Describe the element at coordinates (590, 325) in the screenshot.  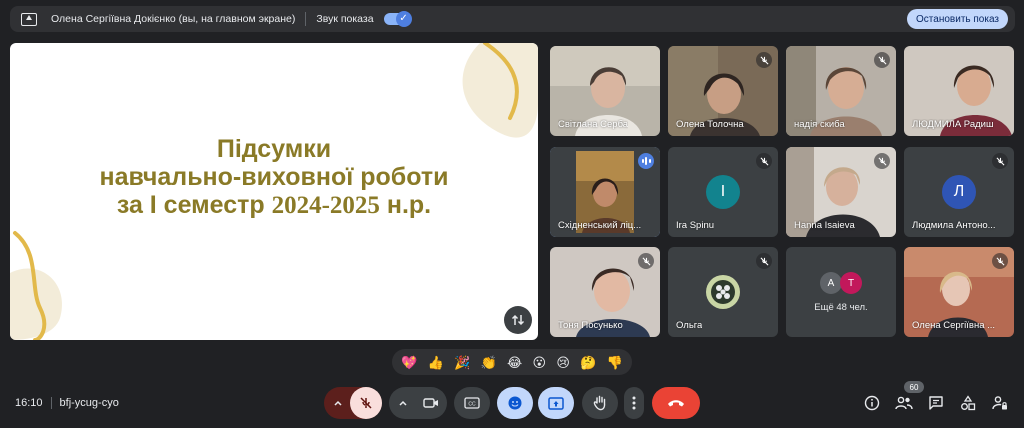
I see `participant-name: Тоня Посунько` at that location.